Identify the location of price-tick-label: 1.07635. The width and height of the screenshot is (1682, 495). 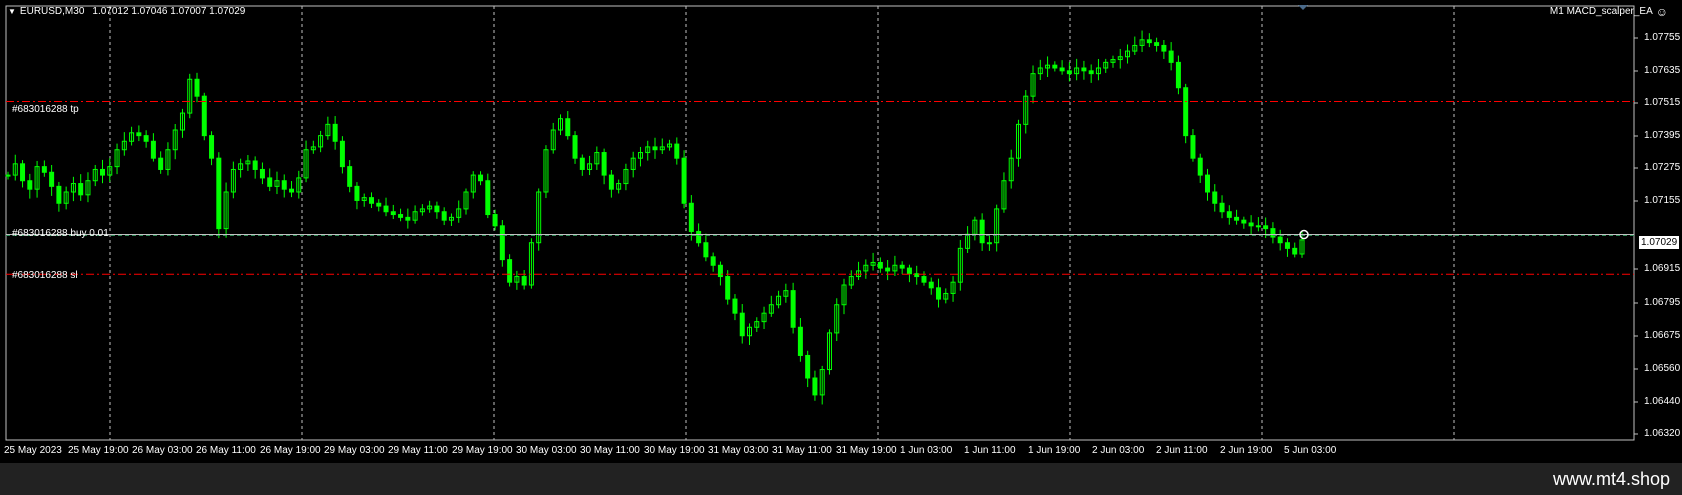
(1662, 70).